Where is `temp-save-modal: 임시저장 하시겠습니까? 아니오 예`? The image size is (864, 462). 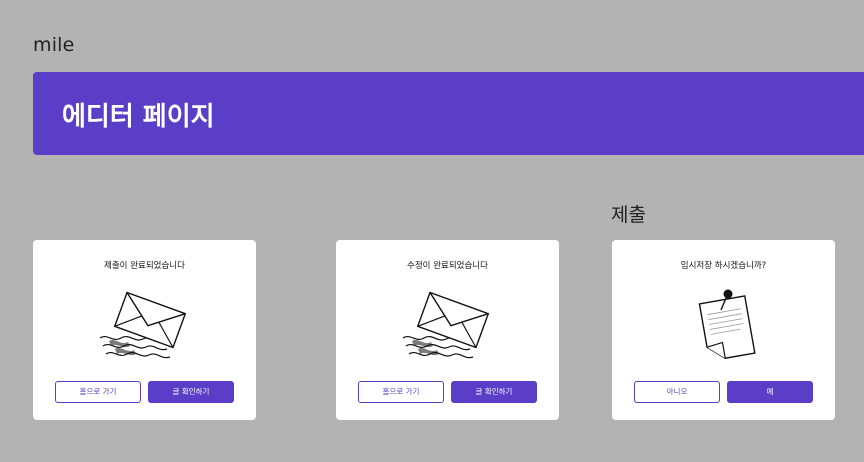
temp-save-modal: 임시저장 하시겠습니까? 아니오 예 is located at coordinates (723, 330).